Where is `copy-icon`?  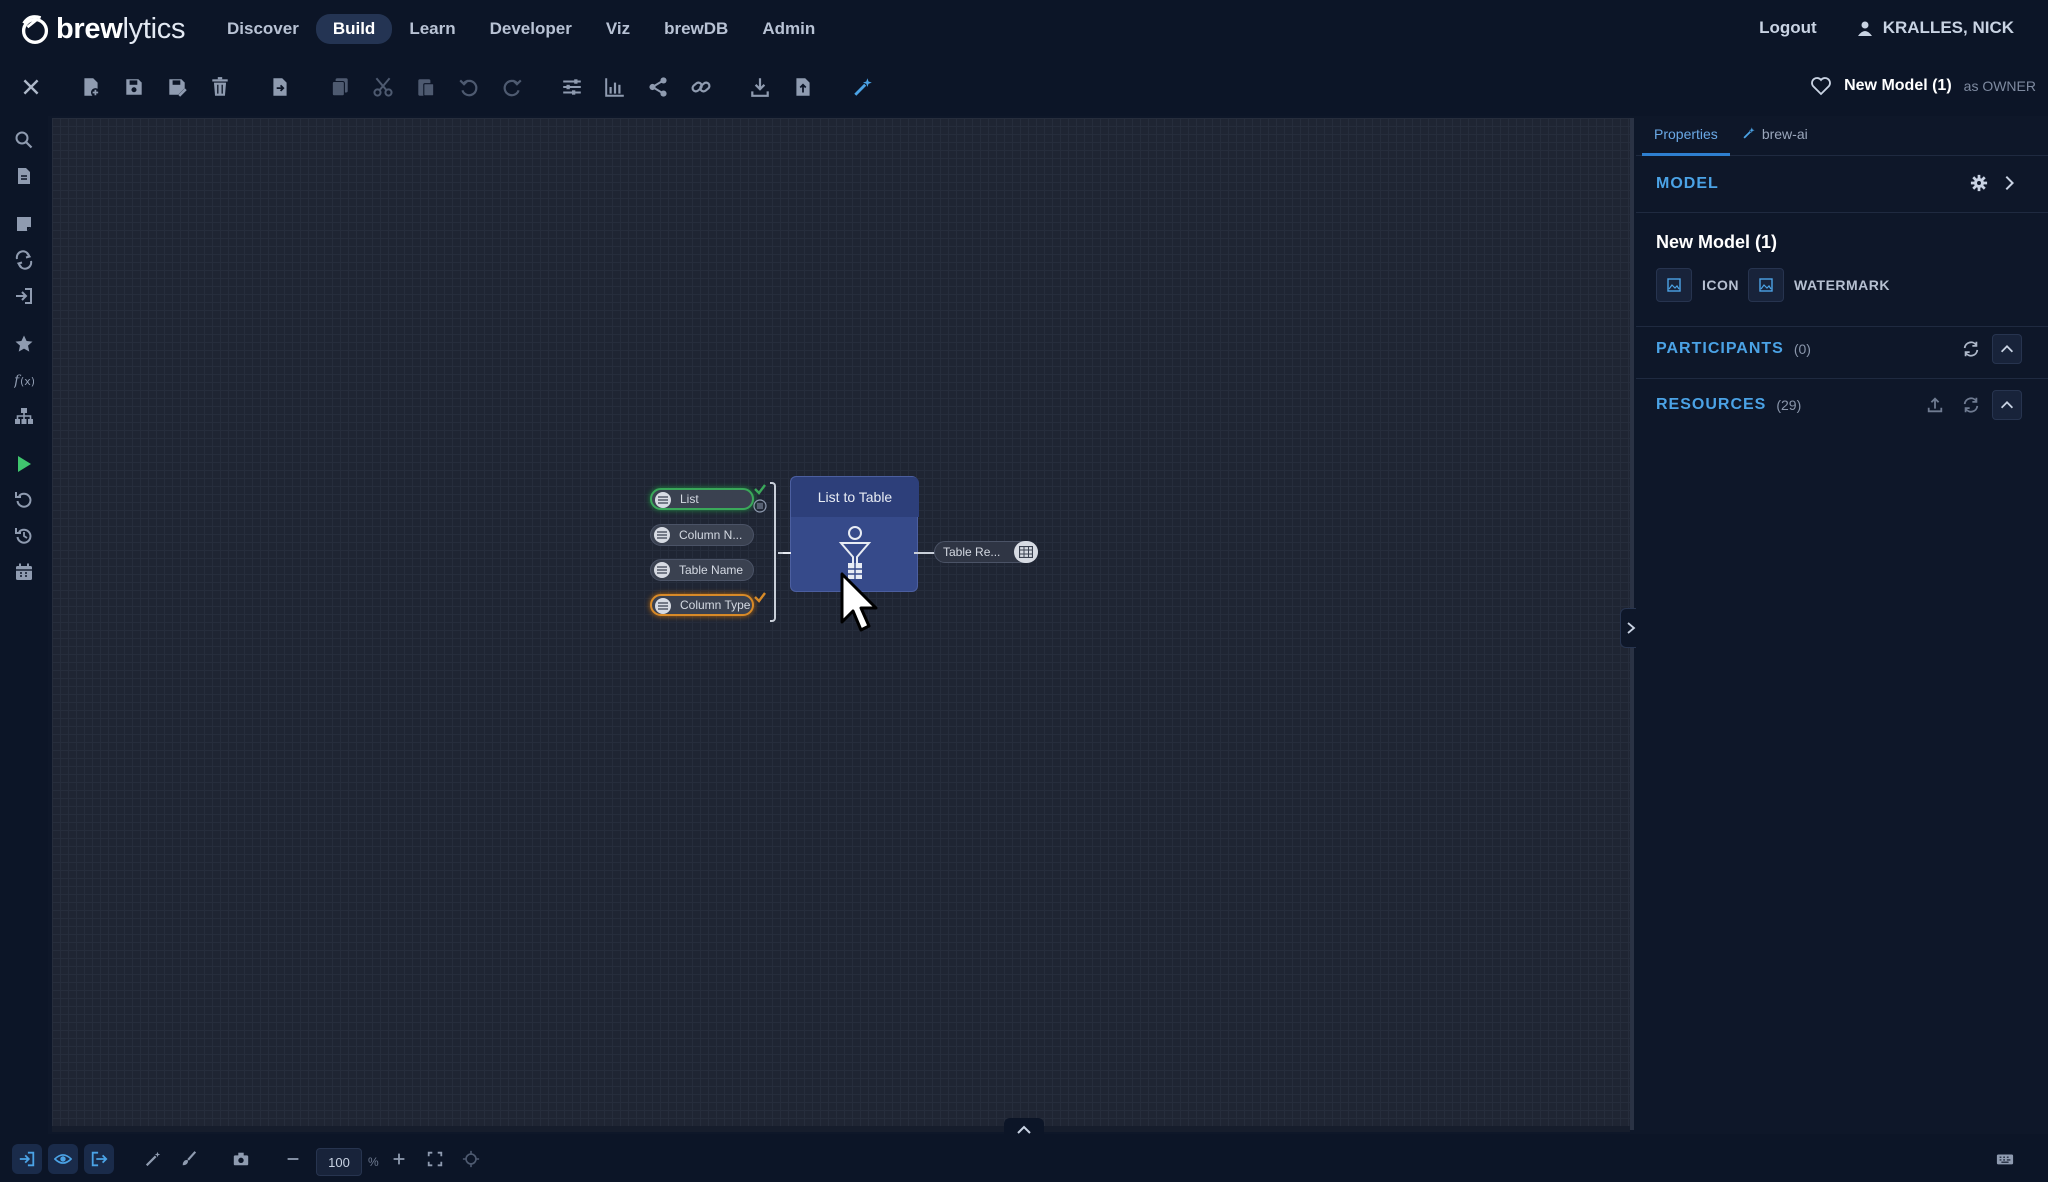 copy-icon is located at coordinates (340, 87).